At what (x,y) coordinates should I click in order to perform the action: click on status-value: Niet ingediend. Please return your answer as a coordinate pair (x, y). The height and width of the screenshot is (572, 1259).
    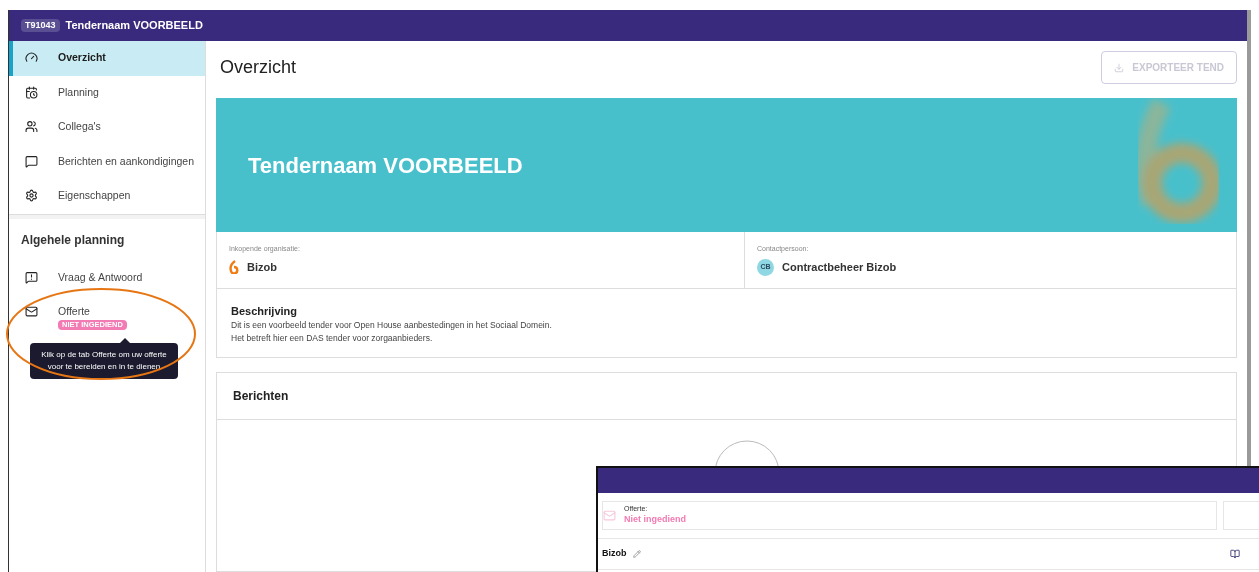
    Looking at the image, I should click on (655, 519).